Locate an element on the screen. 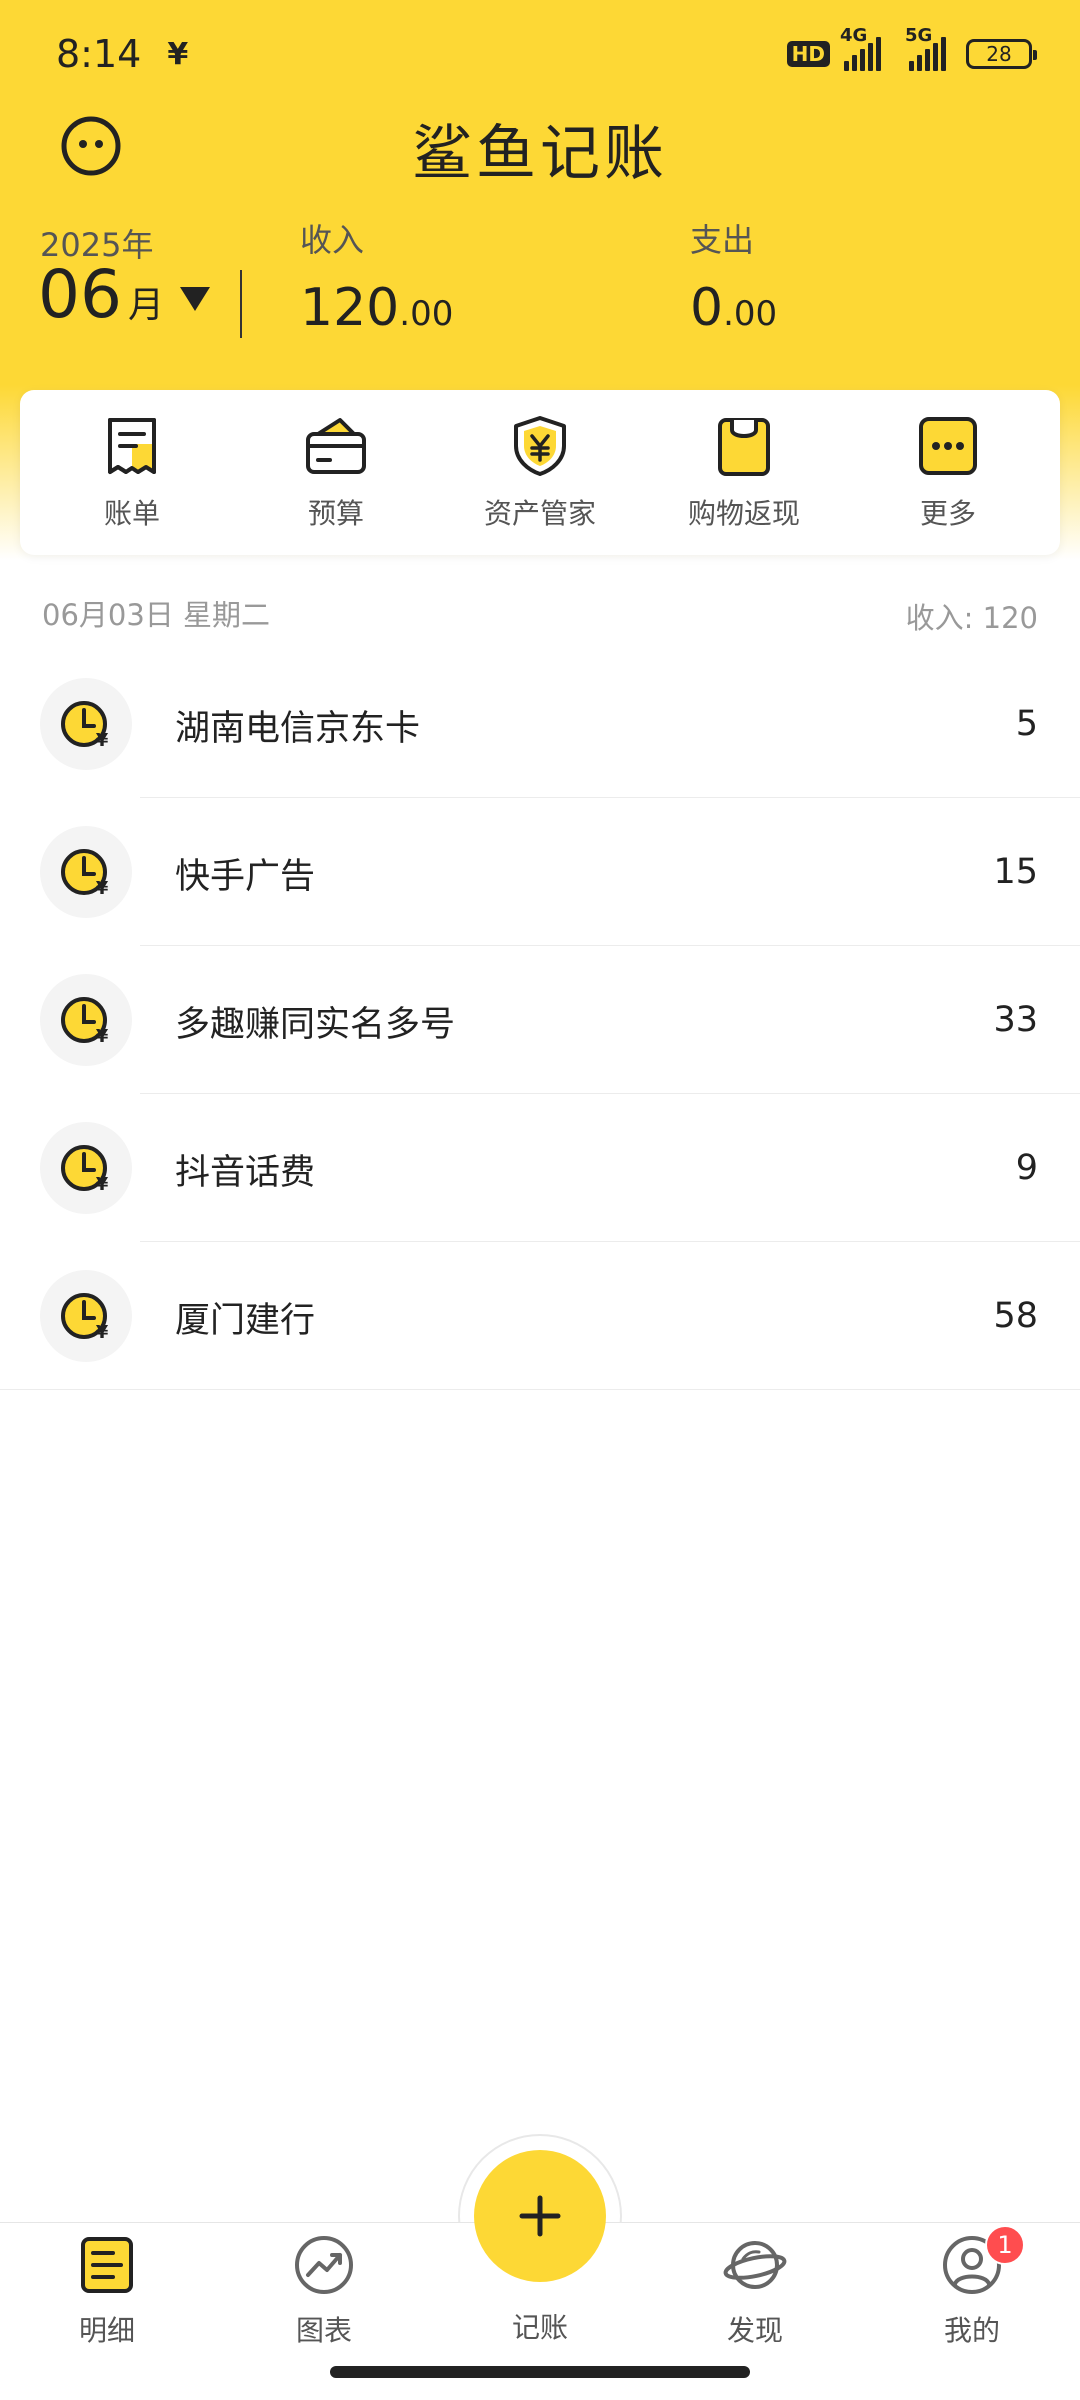 This screenshot has width=1080, height=2400. nav-label: 发现 is located at coordinates (754, 2330).